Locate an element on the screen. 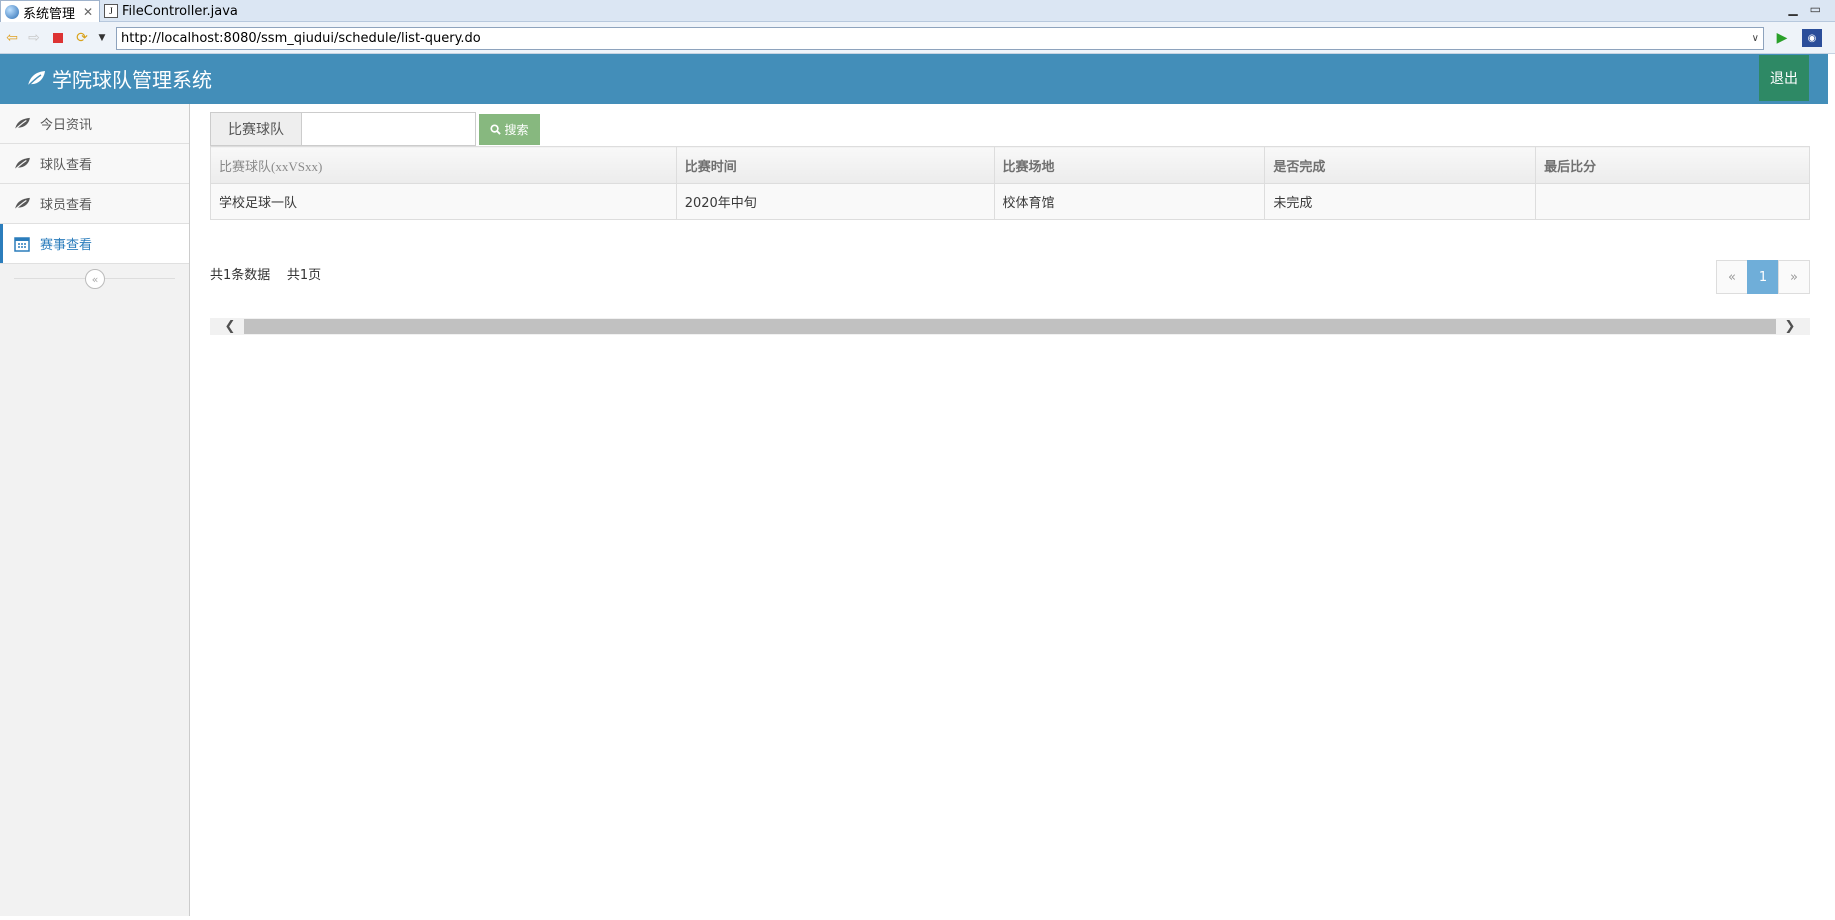  tab-file-controller: J FileController.java is located at coordinates (172, 11).